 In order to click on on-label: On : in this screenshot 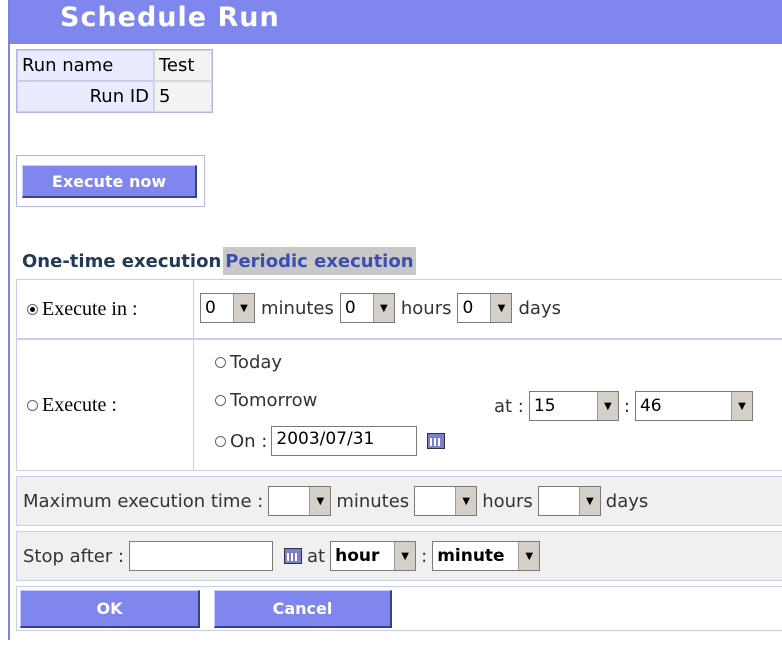, I will do `click(249, 441)`.